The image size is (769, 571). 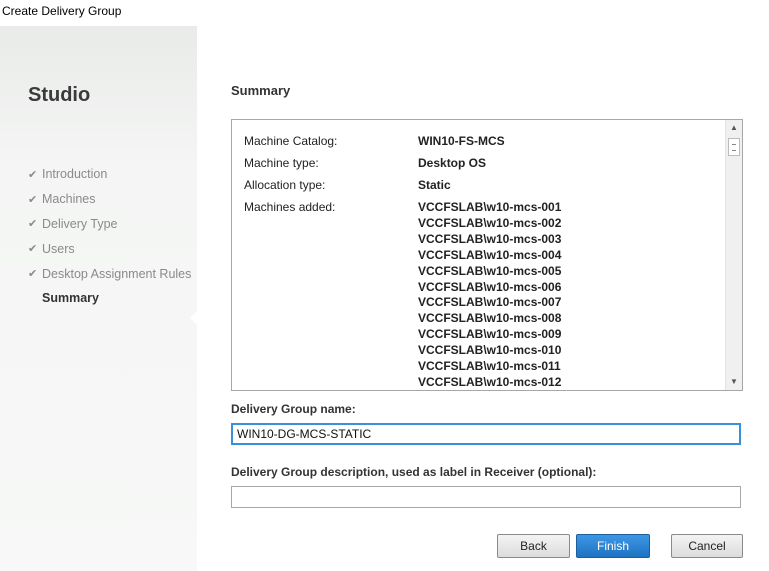 I want to click on list-item: VCCFSLAB\w10-mcs-004, so click(x=490, y=254).